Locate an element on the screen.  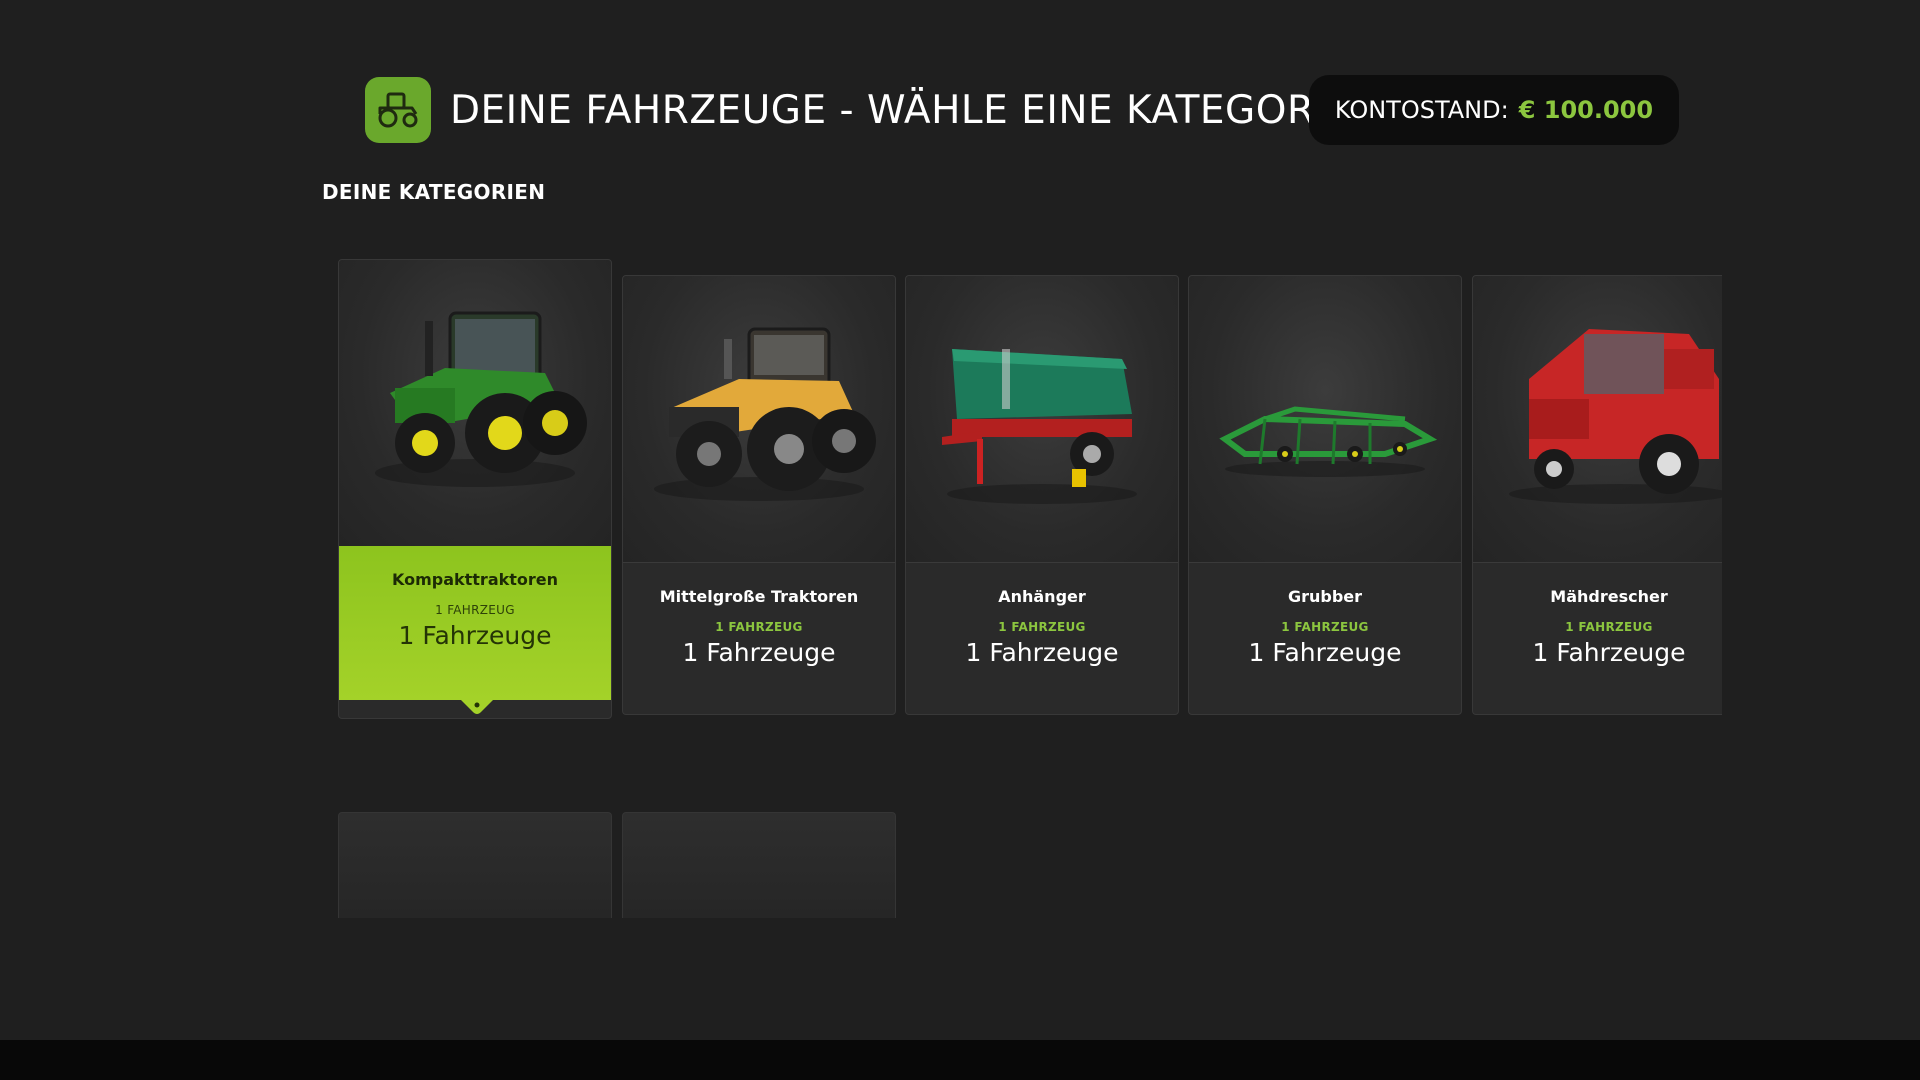
category-name: Anhänger is located at coordinates (1042, 596).